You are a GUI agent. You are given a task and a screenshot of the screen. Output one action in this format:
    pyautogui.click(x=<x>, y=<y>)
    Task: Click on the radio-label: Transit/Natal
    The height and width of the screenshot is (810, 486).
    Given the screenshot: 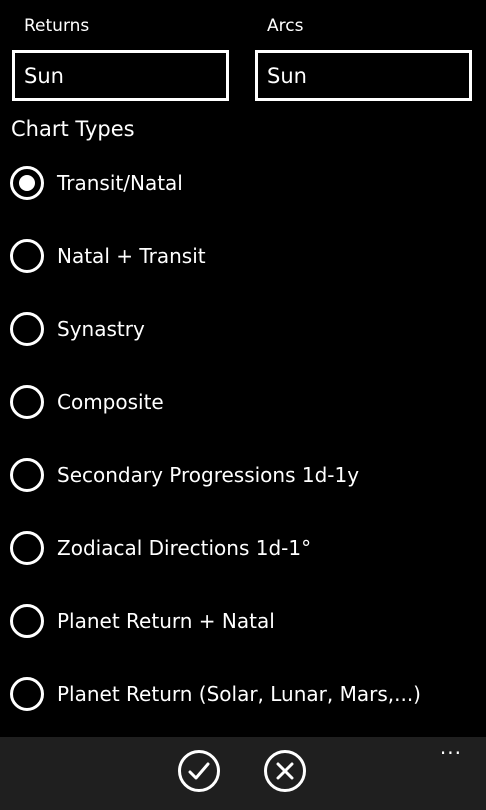 What is the action you would take?
    pyautogui.click(x=120, y=183)
    